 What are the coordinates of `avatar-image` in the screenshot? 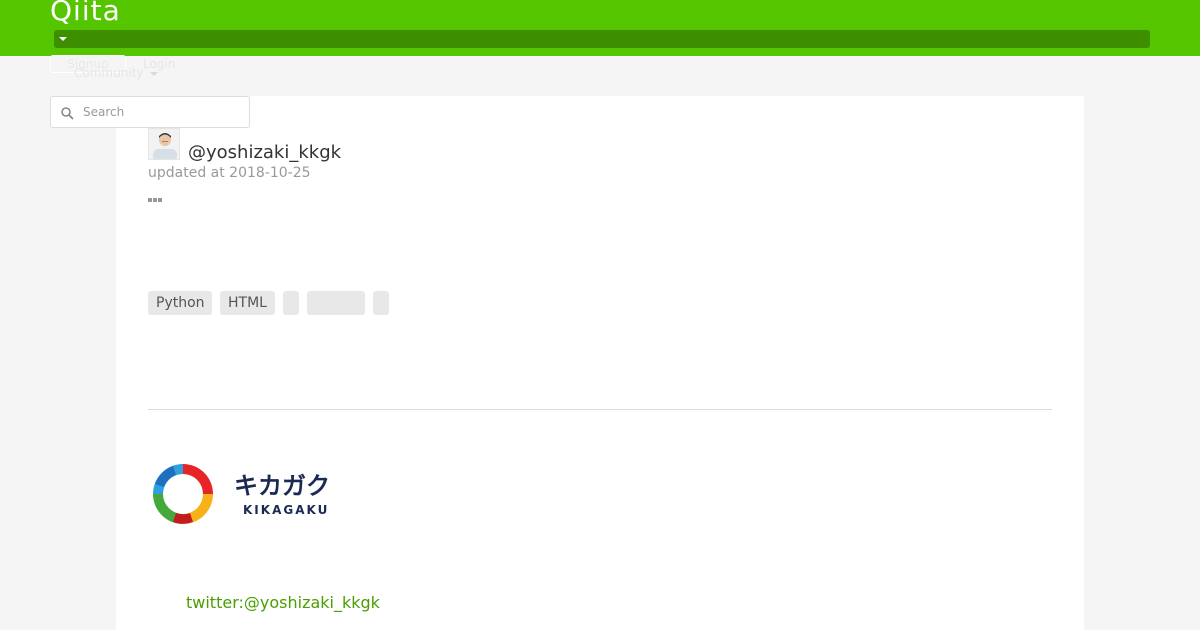 It's located at (164, 144).